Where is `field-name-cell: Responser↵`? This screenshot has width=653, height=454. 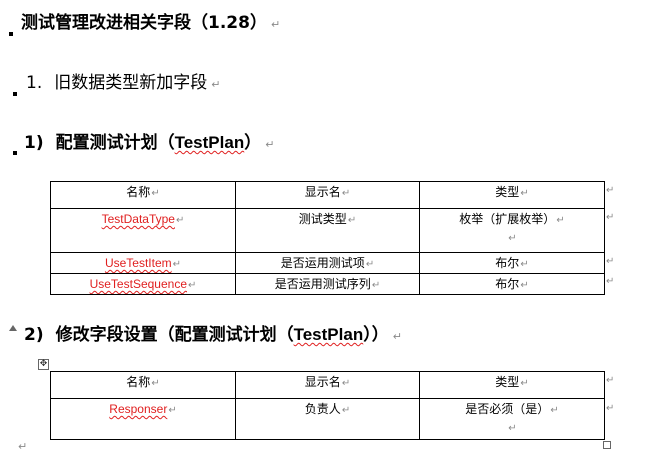
field-name-cell: Responser↵ is located at coordinates (143, 419).